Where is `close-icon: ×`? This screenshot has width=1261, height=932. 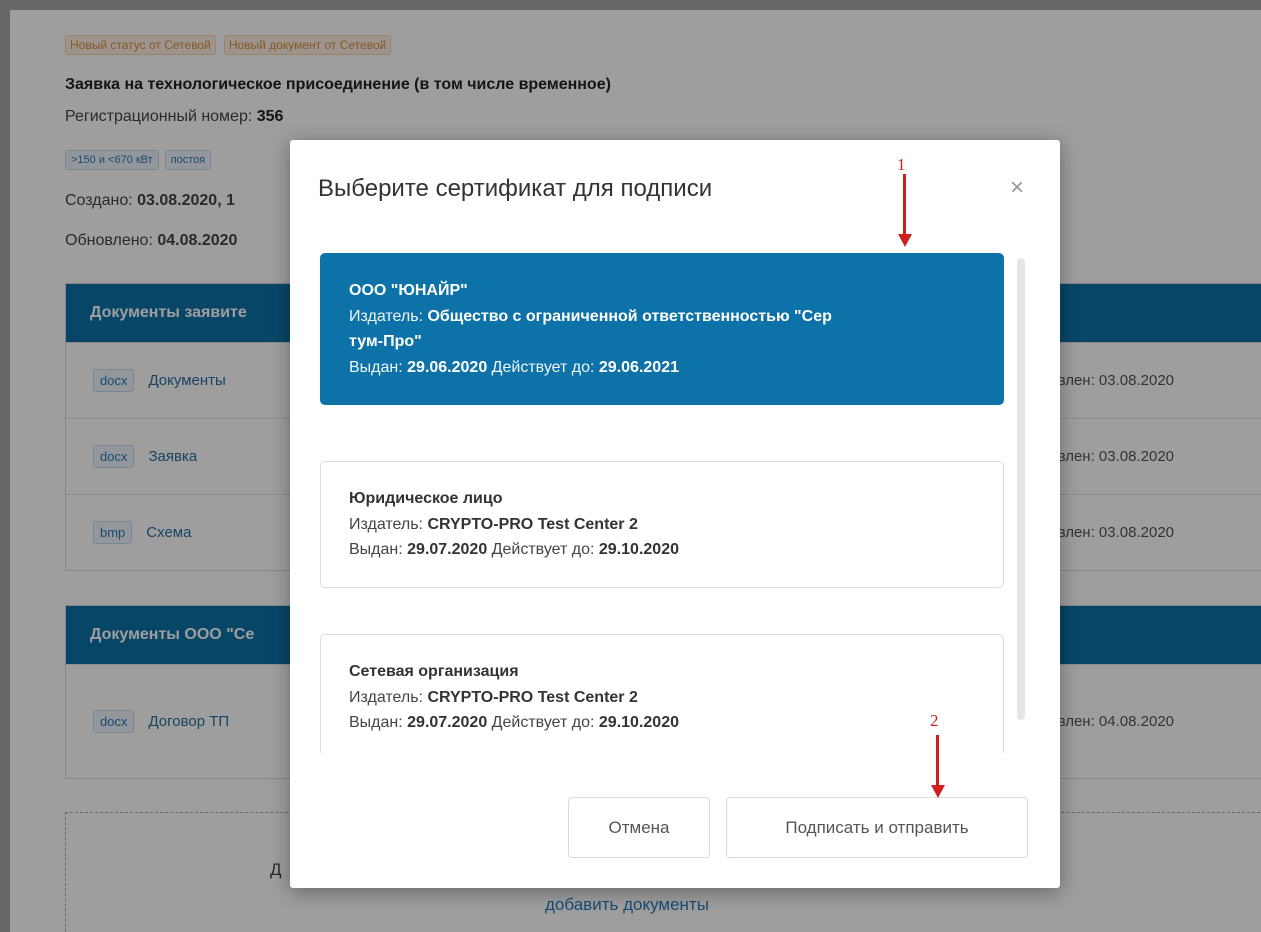 close-icon: × is located at coordinates (1017, 188).